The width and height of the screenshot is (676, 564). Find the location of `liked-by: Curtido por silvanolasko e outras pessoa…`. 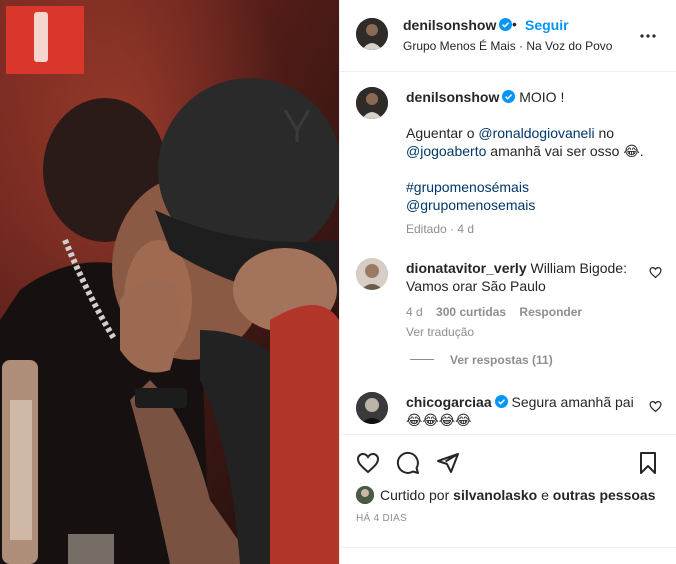

liked-by: Curtido por silvanolasko e outras pessoa… is located at coordinates (506, 495).